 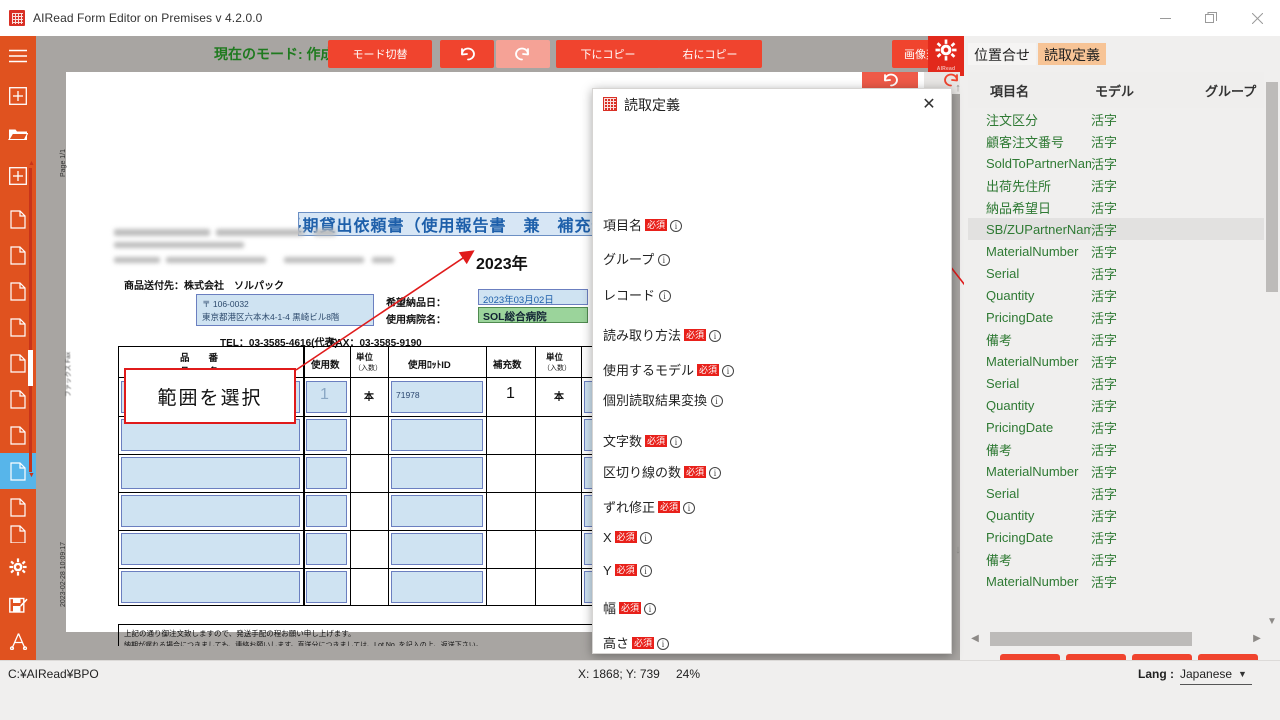 I want to click on info-icon-conversion: i, so click(x=716, y=401).